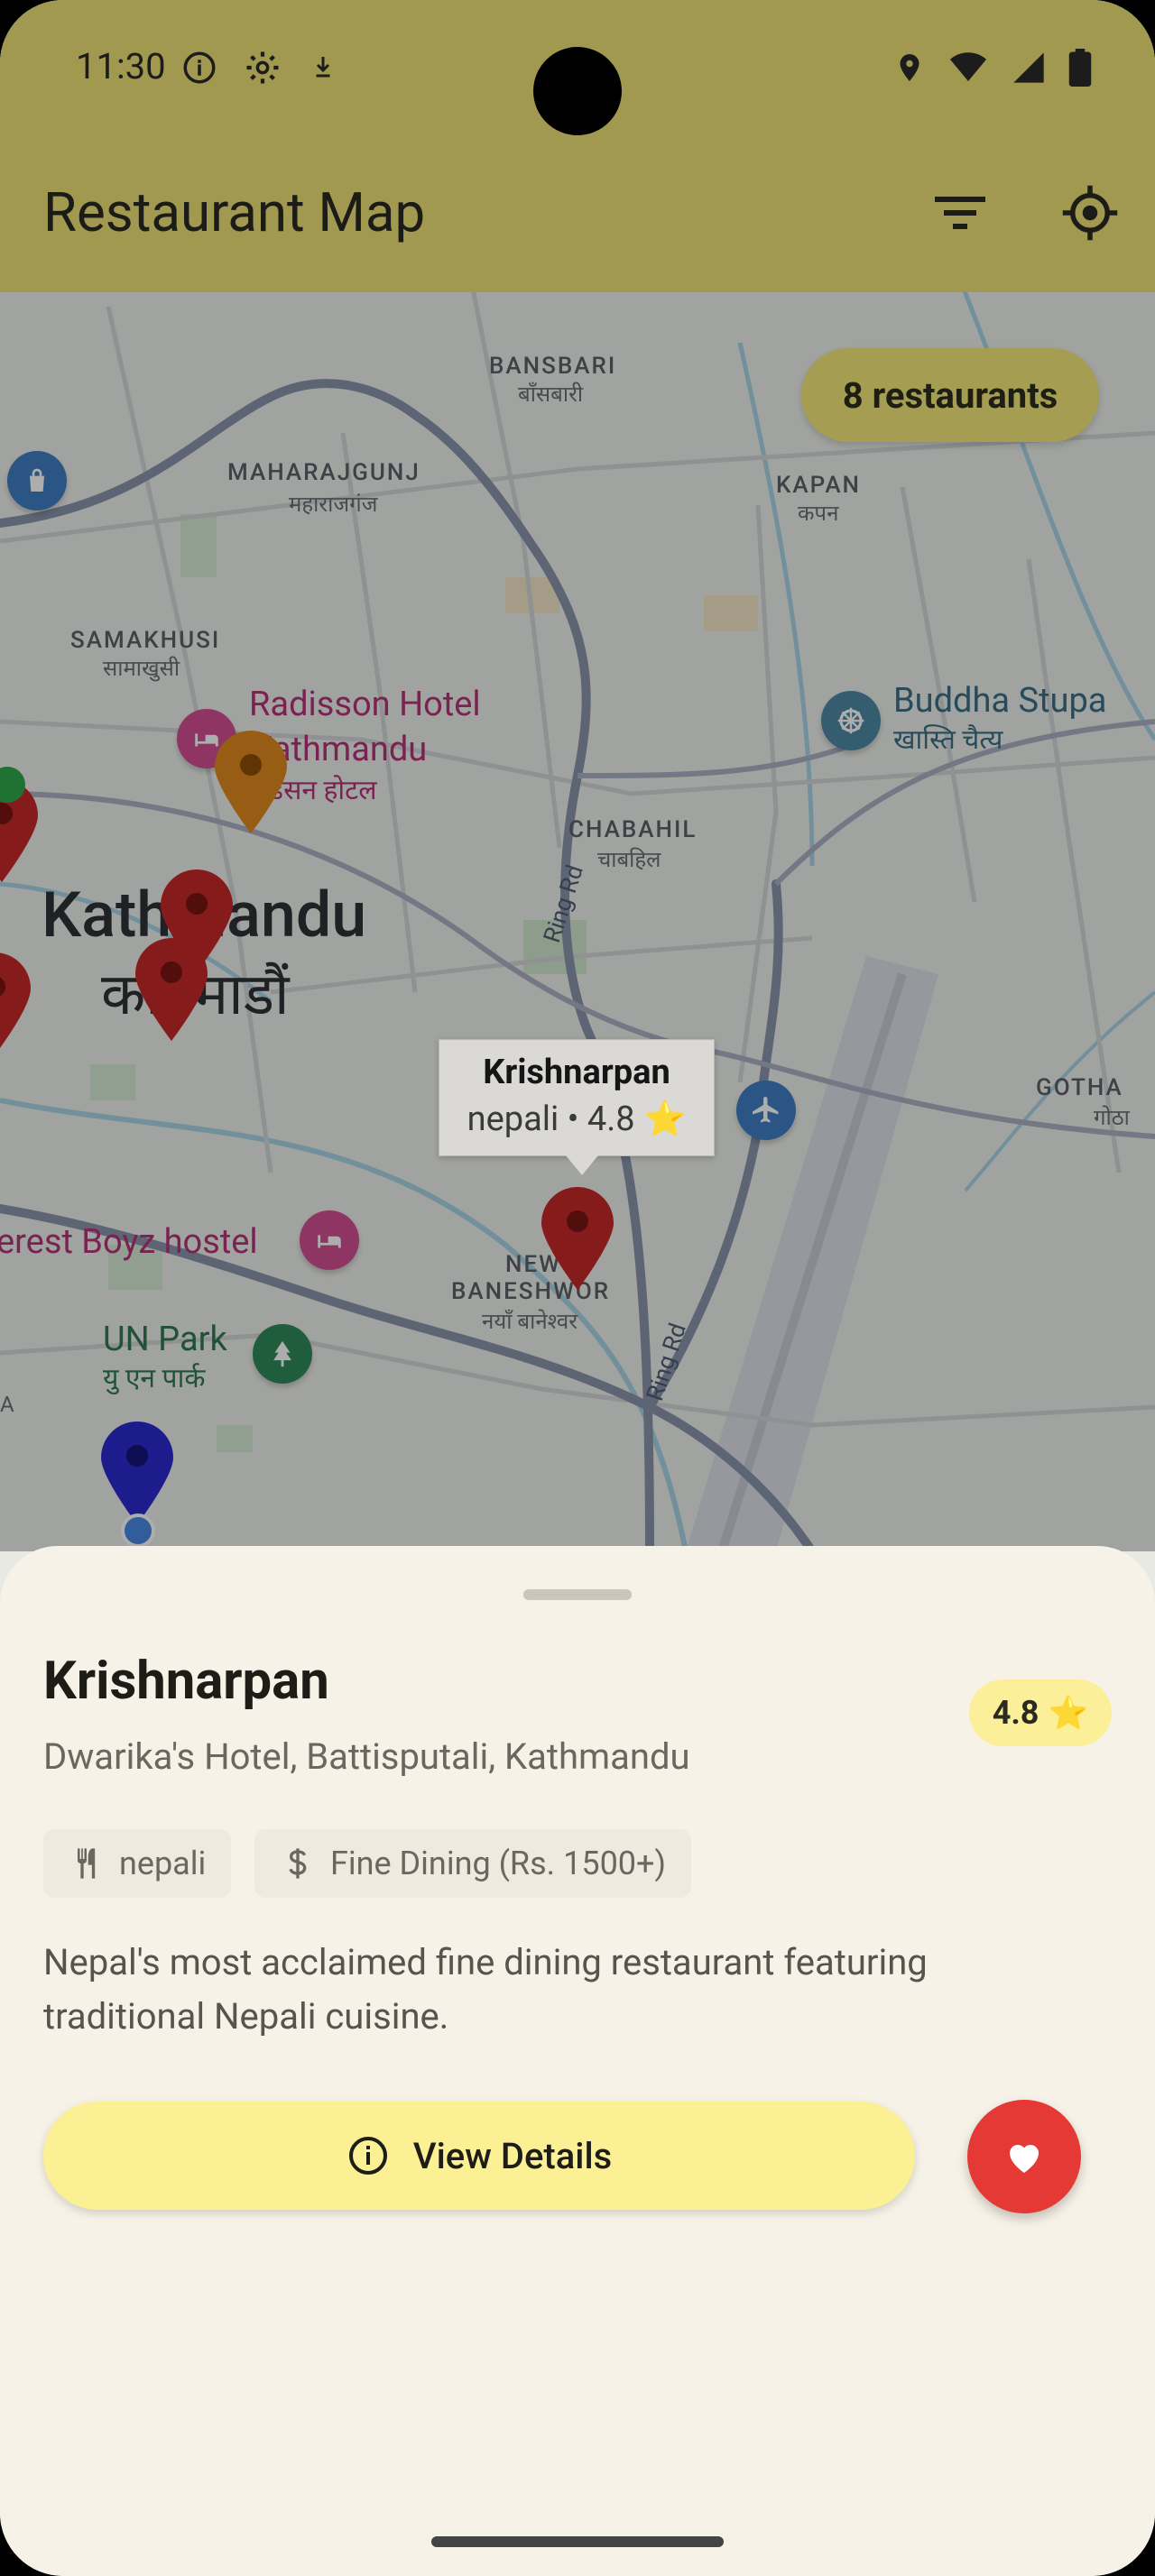  What do you see at coordinates (298, 1863) in the screenshot?
I see `dollar-icon` at bounding box center [298, 1863].